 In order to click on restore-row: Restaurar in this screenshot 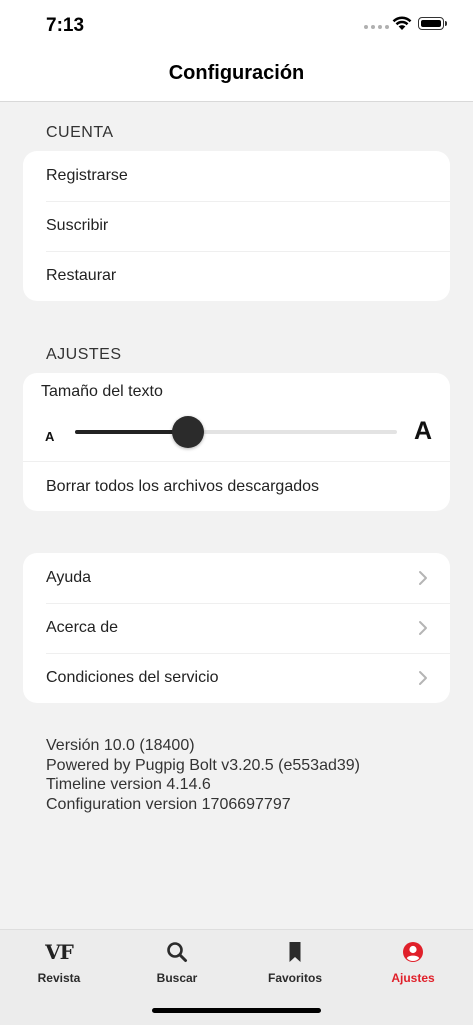, I will do `click(236, 276)`.